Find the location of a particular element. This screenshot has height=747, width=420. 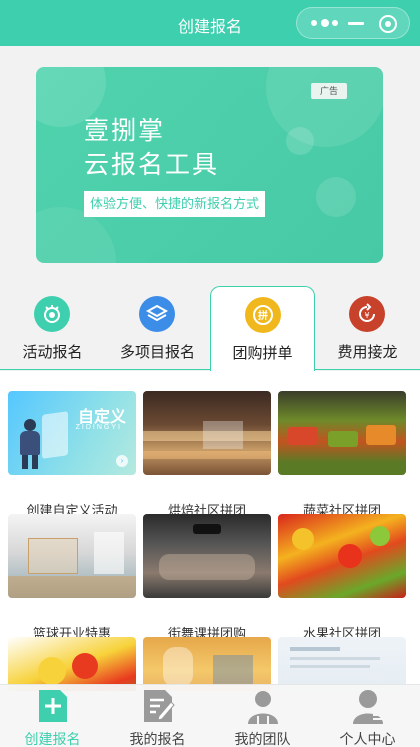

team-icon is located at coordinates (263, 706).